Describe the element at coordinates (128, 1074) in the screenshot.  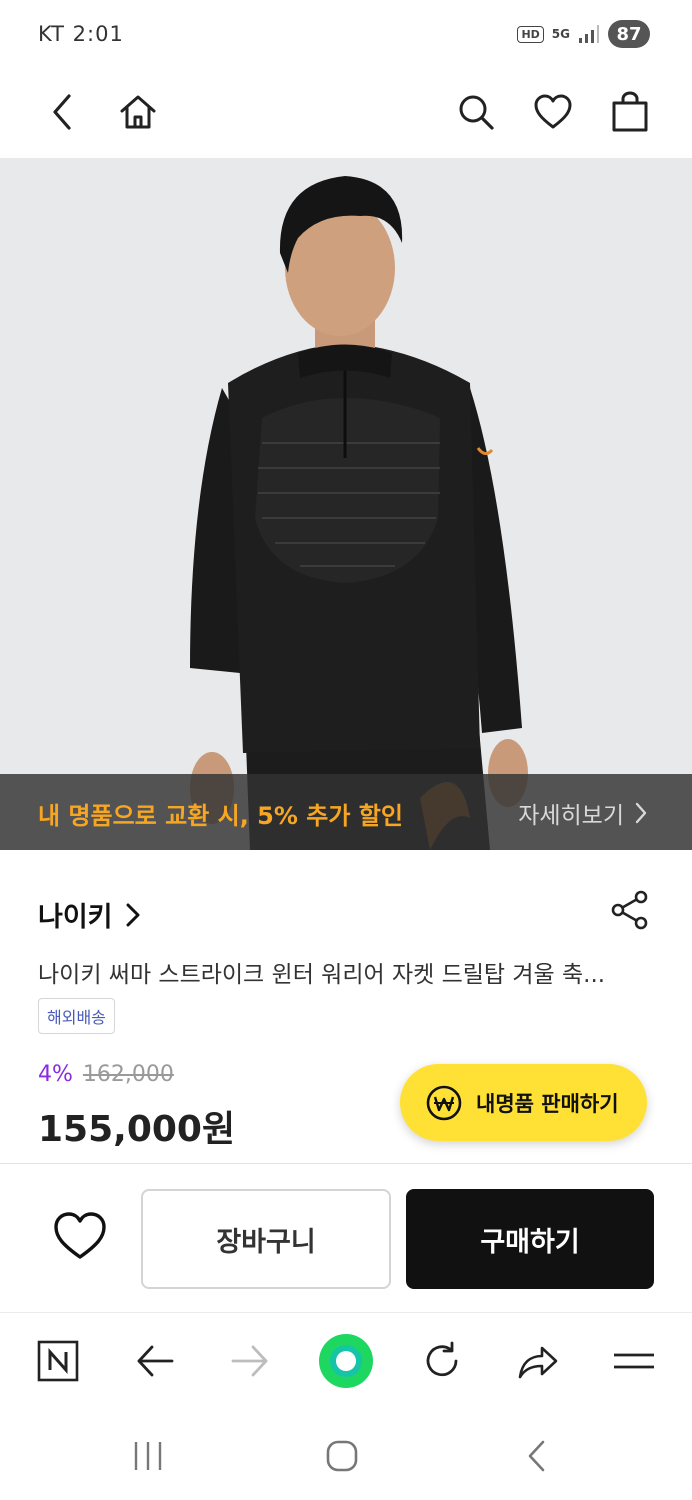
I see `original-price: 162,000` at that location.